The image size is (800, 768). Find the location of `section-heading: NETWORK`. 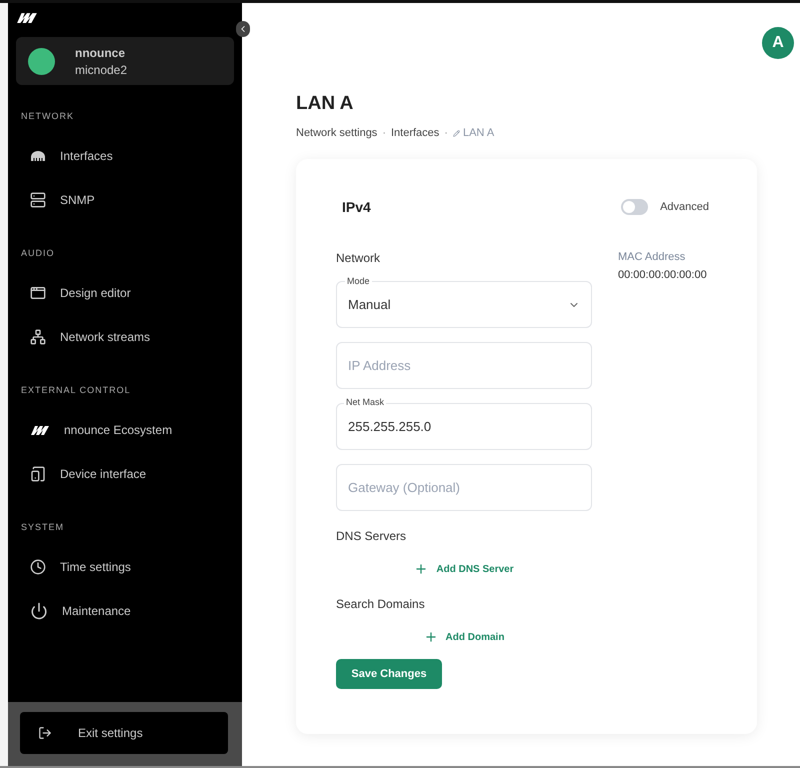

section-heading: NETWORK is located at coordinates (47, 116).